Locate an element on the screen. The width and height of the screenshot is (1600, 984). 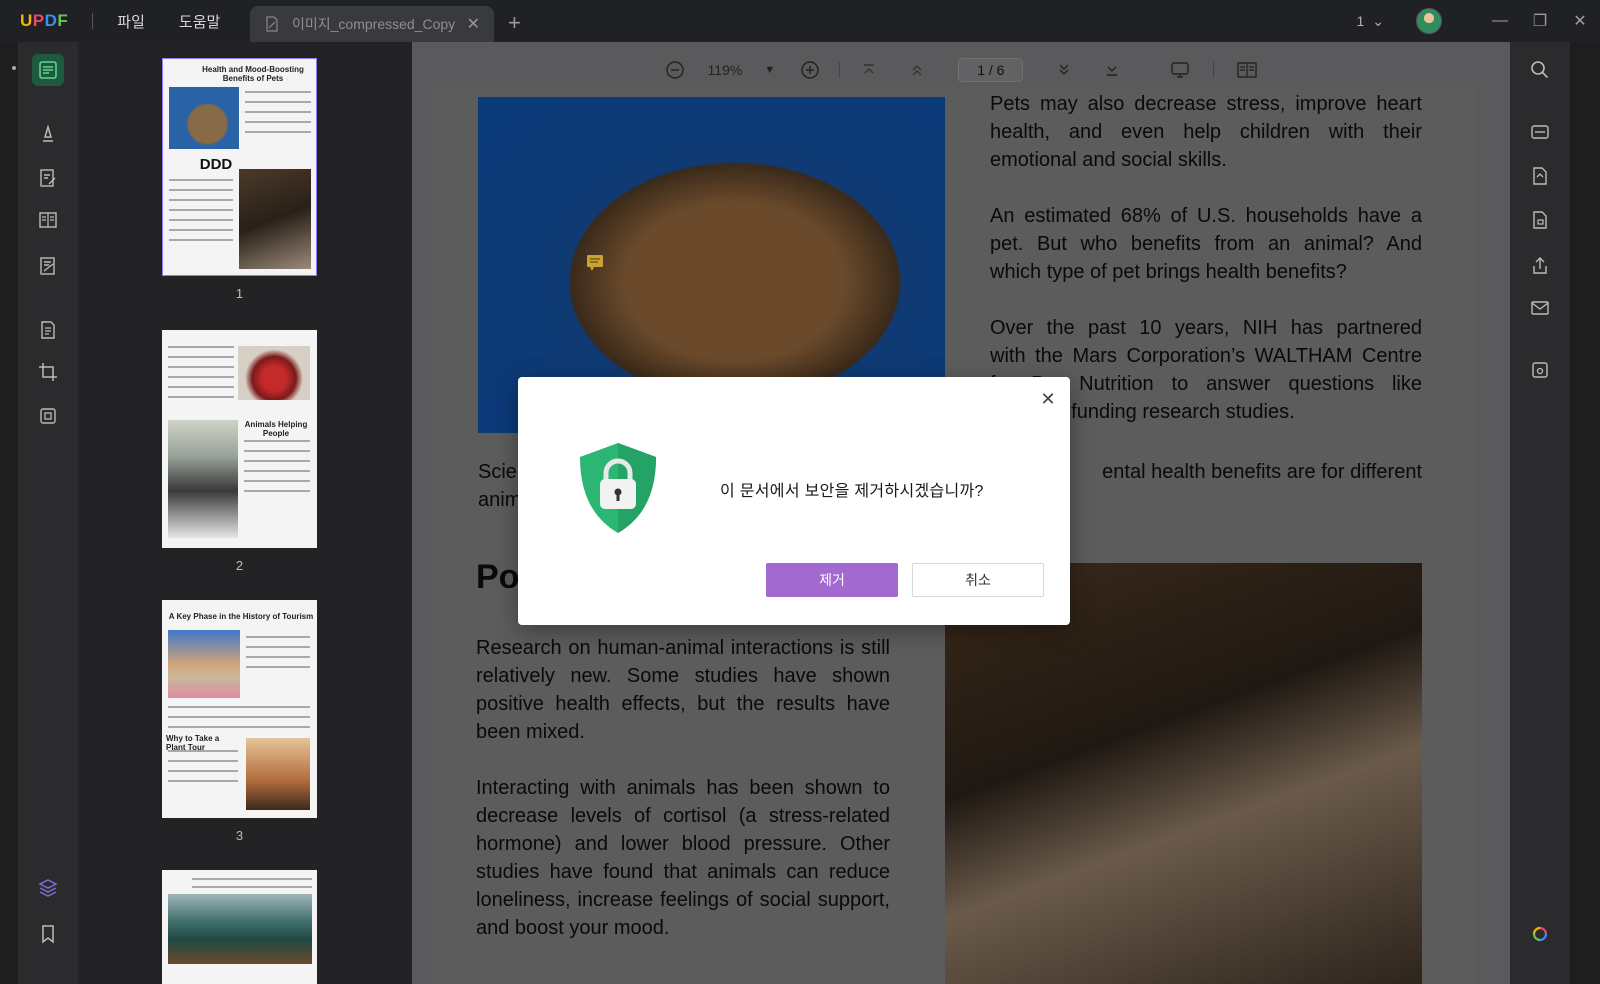
dog-photo is located at coordinates (1183, 773).